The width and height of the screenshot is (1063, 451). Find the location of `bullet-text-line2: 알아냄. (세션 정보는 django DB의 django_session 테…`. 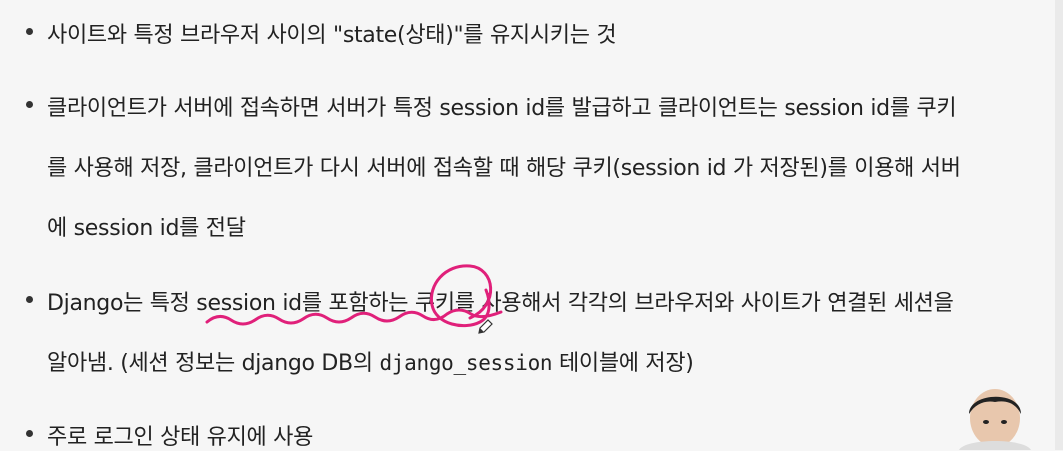

bullet-text-line2: 알아냄. (세션 정보는 django DB의 django_session 테… is located at coordinates (370, 361).